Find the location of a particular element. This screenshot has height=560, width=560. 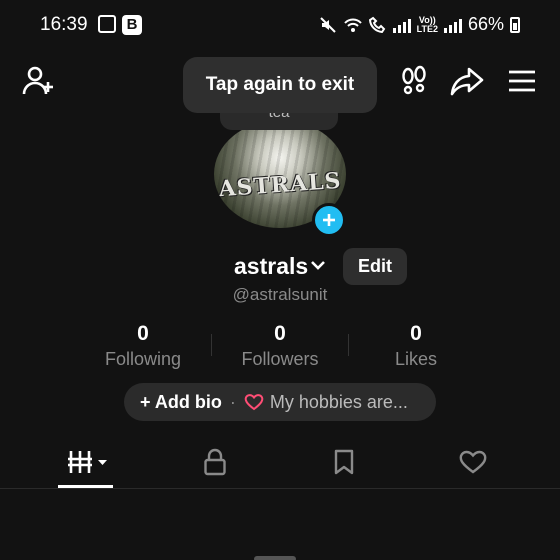

heart-icon is located at coordinates (254, 402).